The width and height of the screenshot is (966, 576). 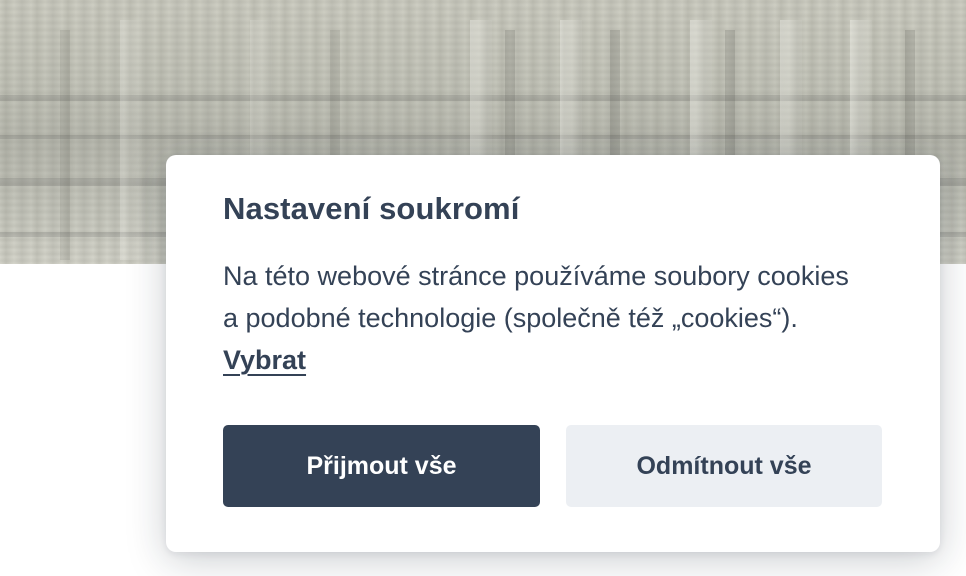 What do you see at coordinates (724, 466) in the screenshot?
I see `reject-all-button: Odmítnout vše` at bounding box center [724, 466].